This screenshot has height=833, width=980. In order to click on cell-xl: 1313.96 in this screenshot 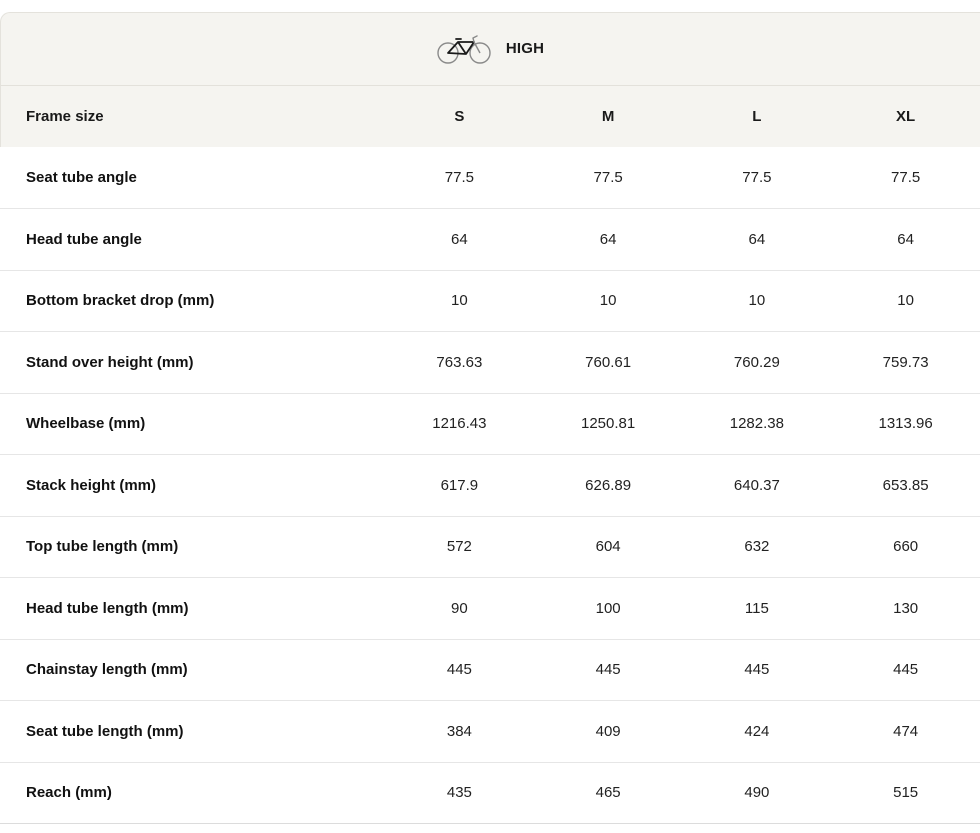, I will do `click(905, 424)`.